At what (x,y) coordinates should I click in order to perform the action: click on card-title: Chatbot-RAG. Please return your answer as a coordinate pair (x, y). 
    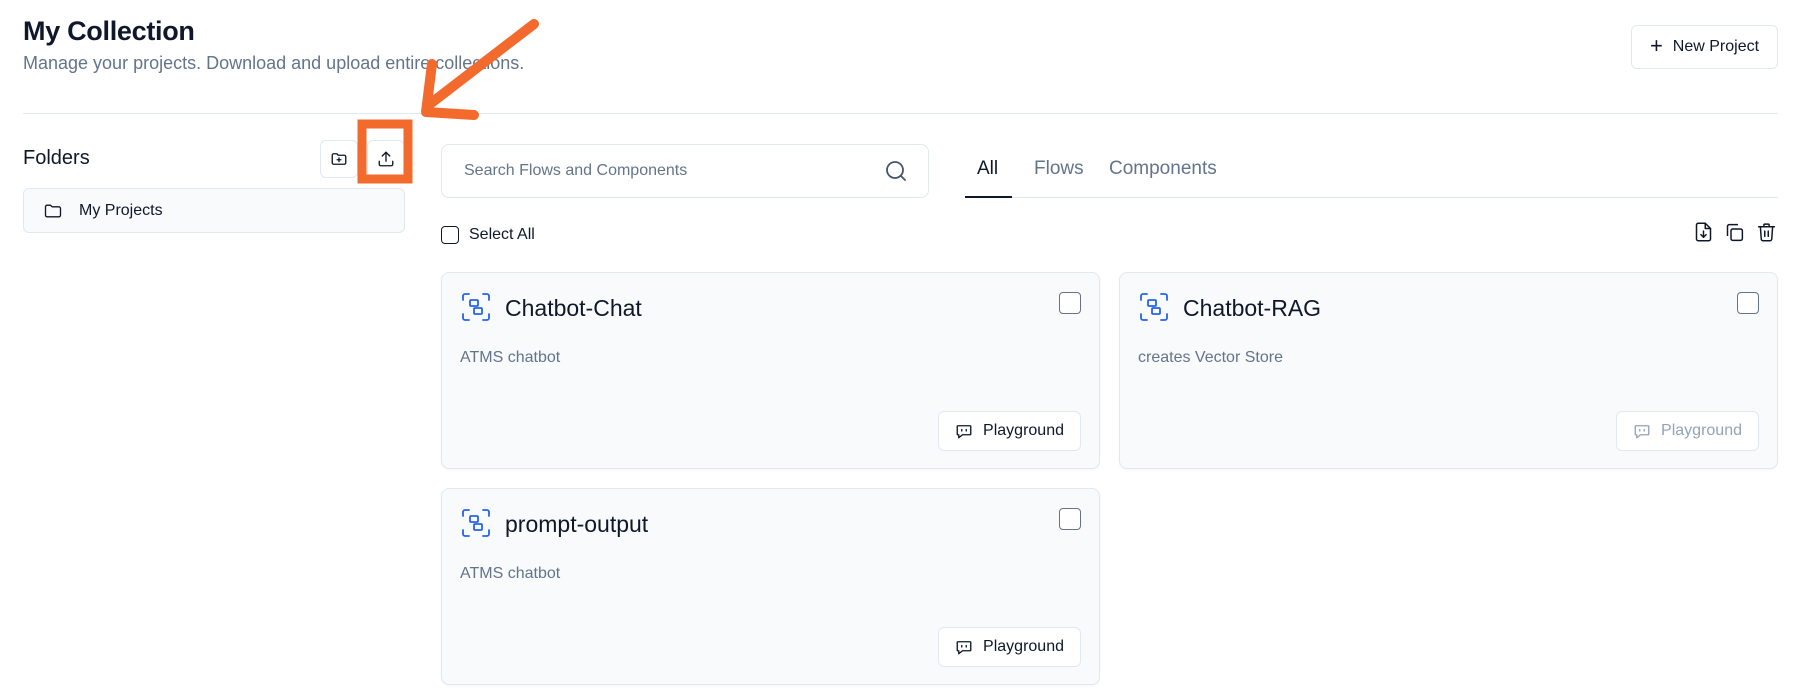
    Looking at the image, I should click on (1252, 308).